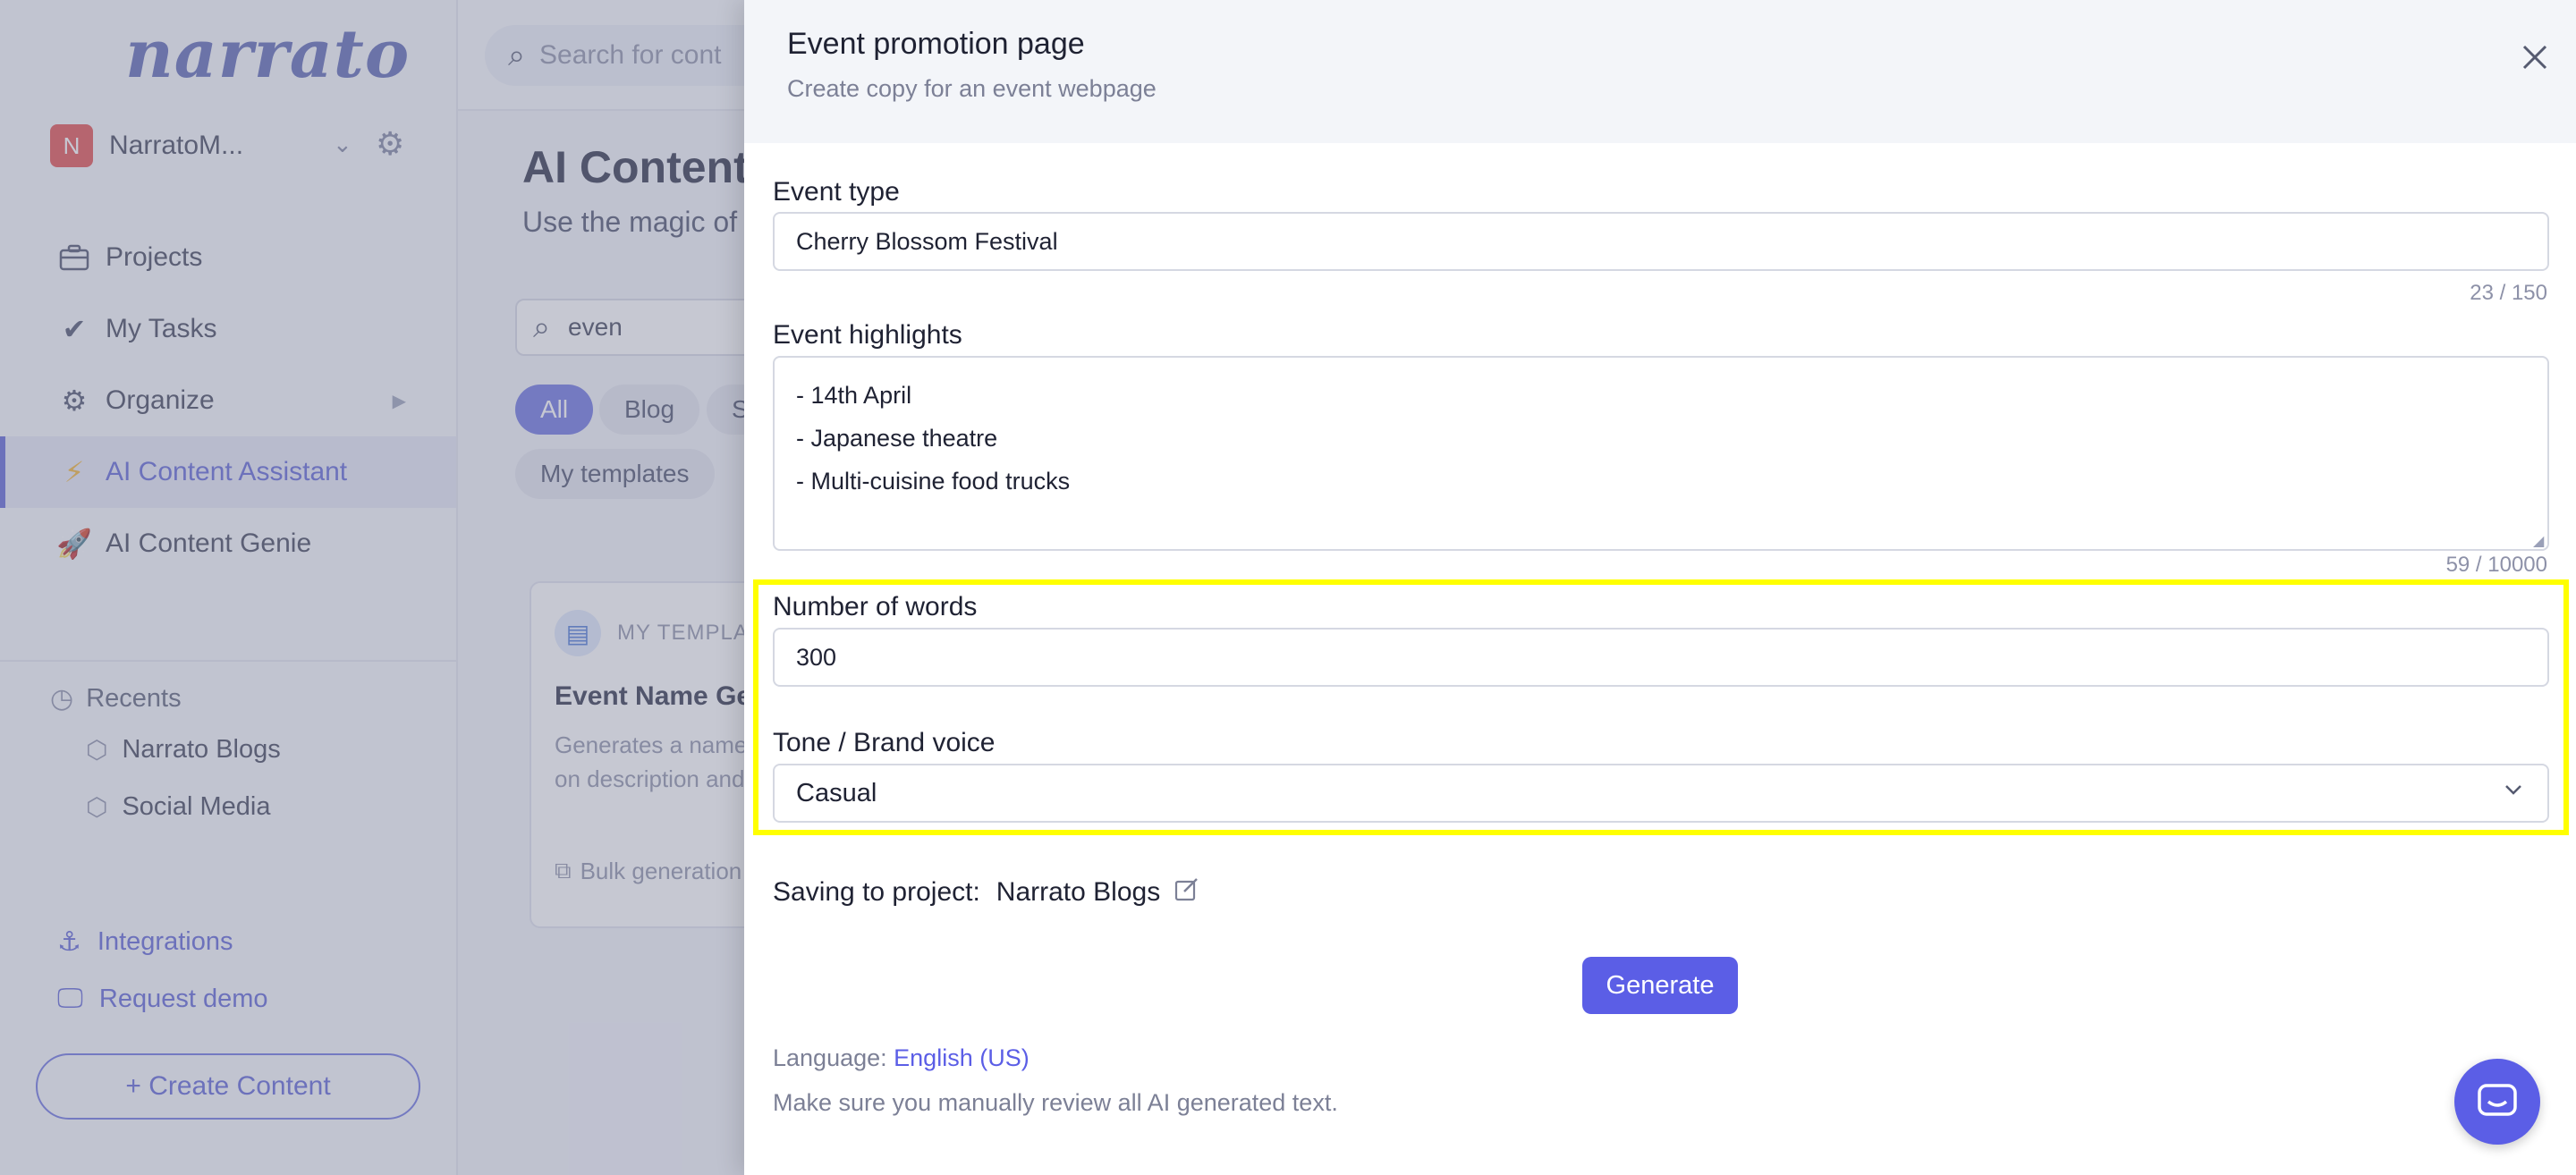 This screenshot has width=2576, height=1175. I want to click on event-type-label: Event type, so click(836, 192).